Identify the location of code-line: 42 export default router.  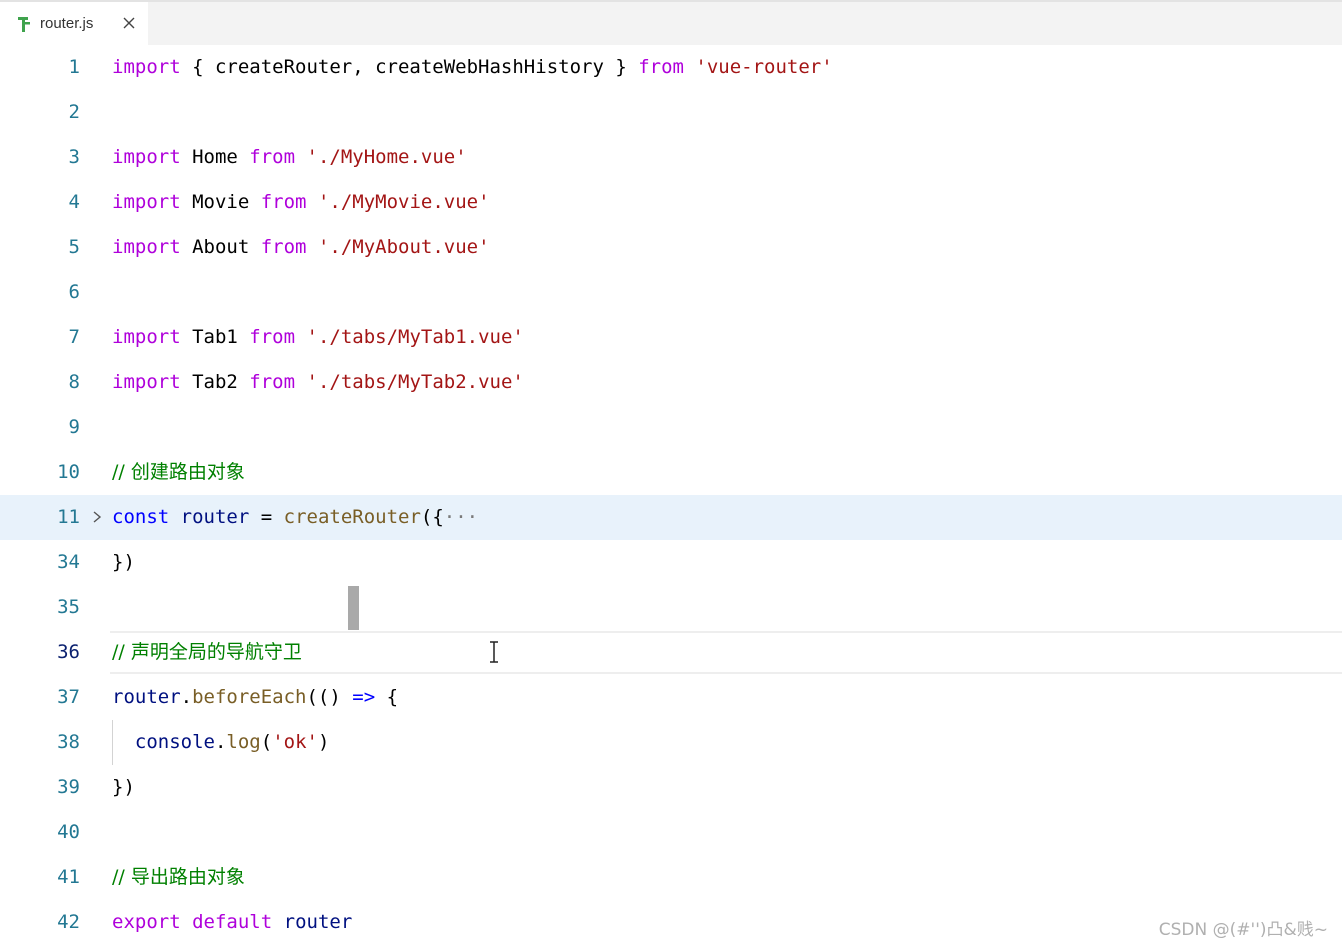
(671, 922).